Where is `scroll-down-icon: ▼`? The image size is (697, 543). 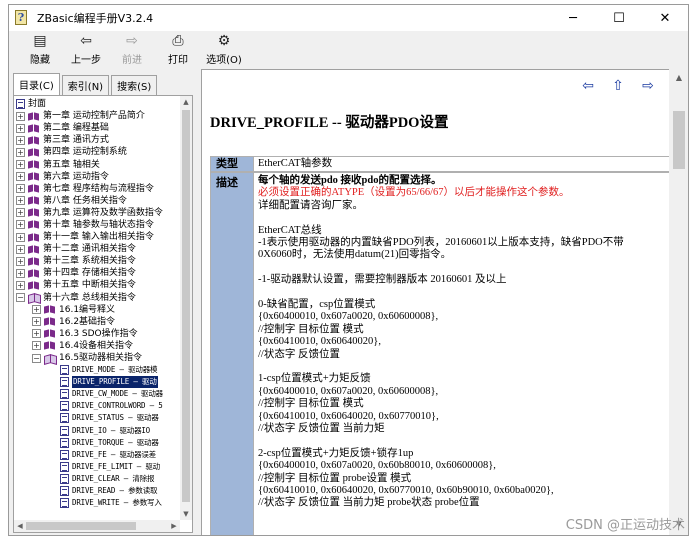
scroll-down-icon: ▼ is located at coordinates (186, 514).